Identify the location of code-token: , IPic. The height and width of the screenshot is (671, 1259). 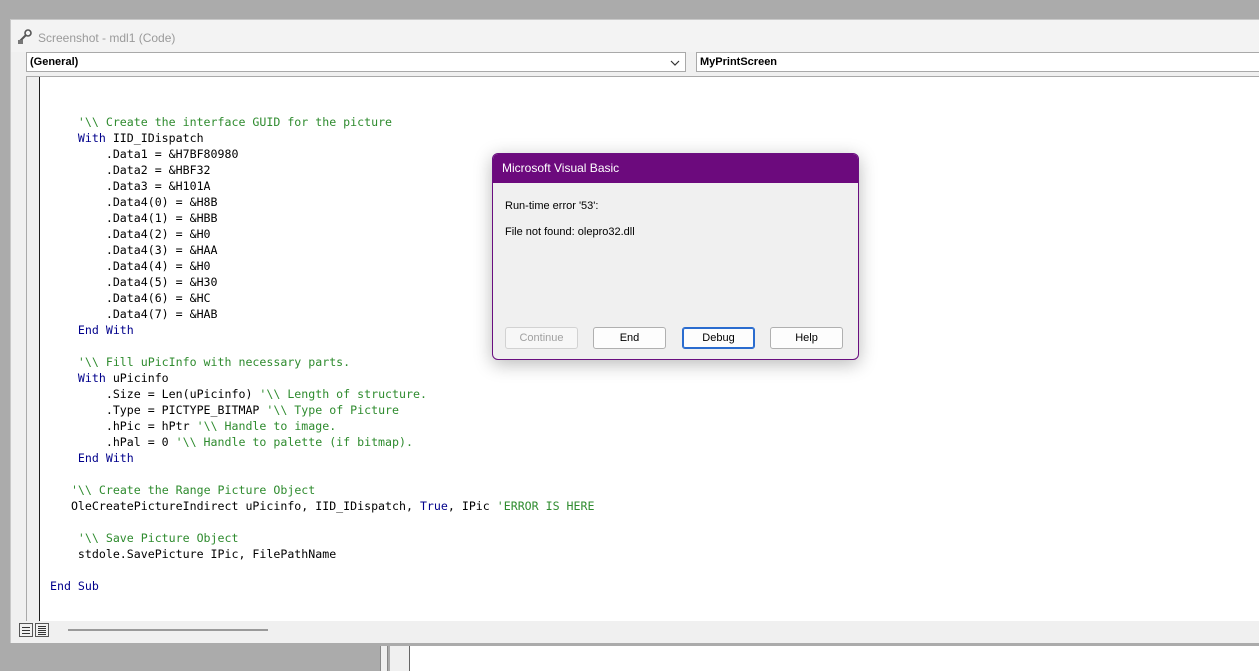
(472, 506).